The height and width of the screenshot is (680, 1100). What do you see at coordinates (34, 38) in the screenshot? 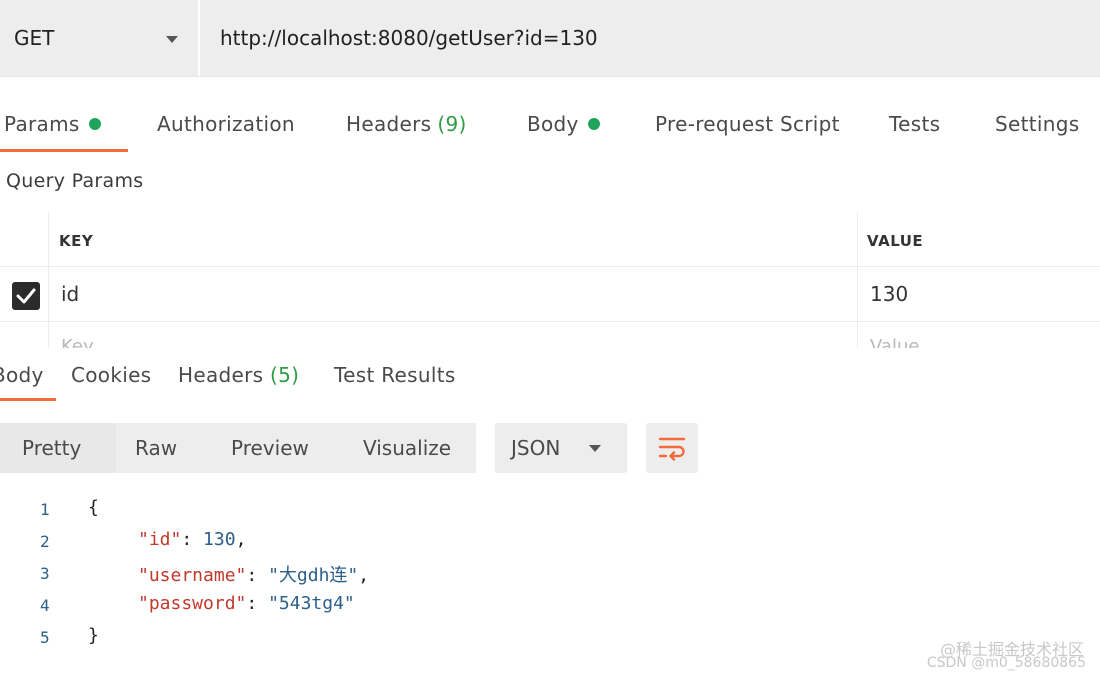
I see `method-label: GET` at bounding box center [34, 38].